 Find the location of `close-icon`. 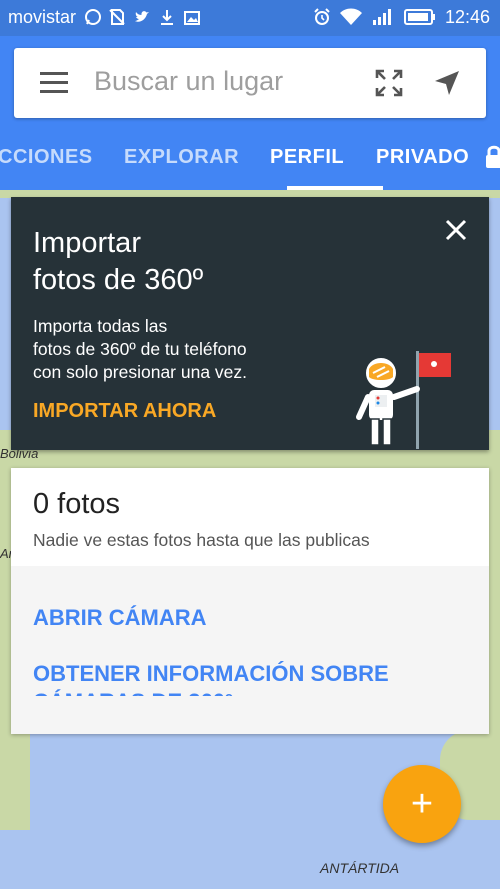

close-icon is located at coordinates (456, 230).